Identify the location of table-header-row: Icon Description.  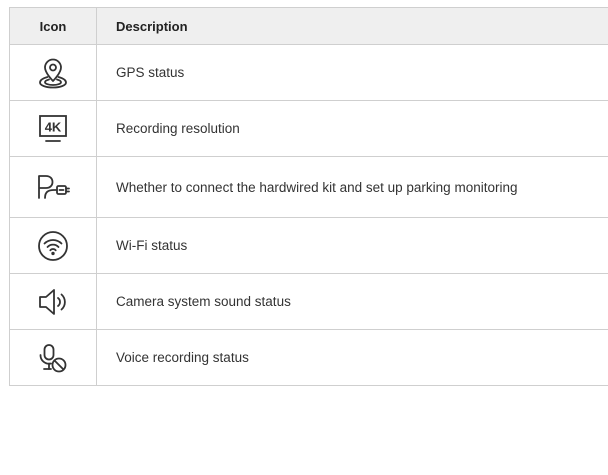
(309, 26).